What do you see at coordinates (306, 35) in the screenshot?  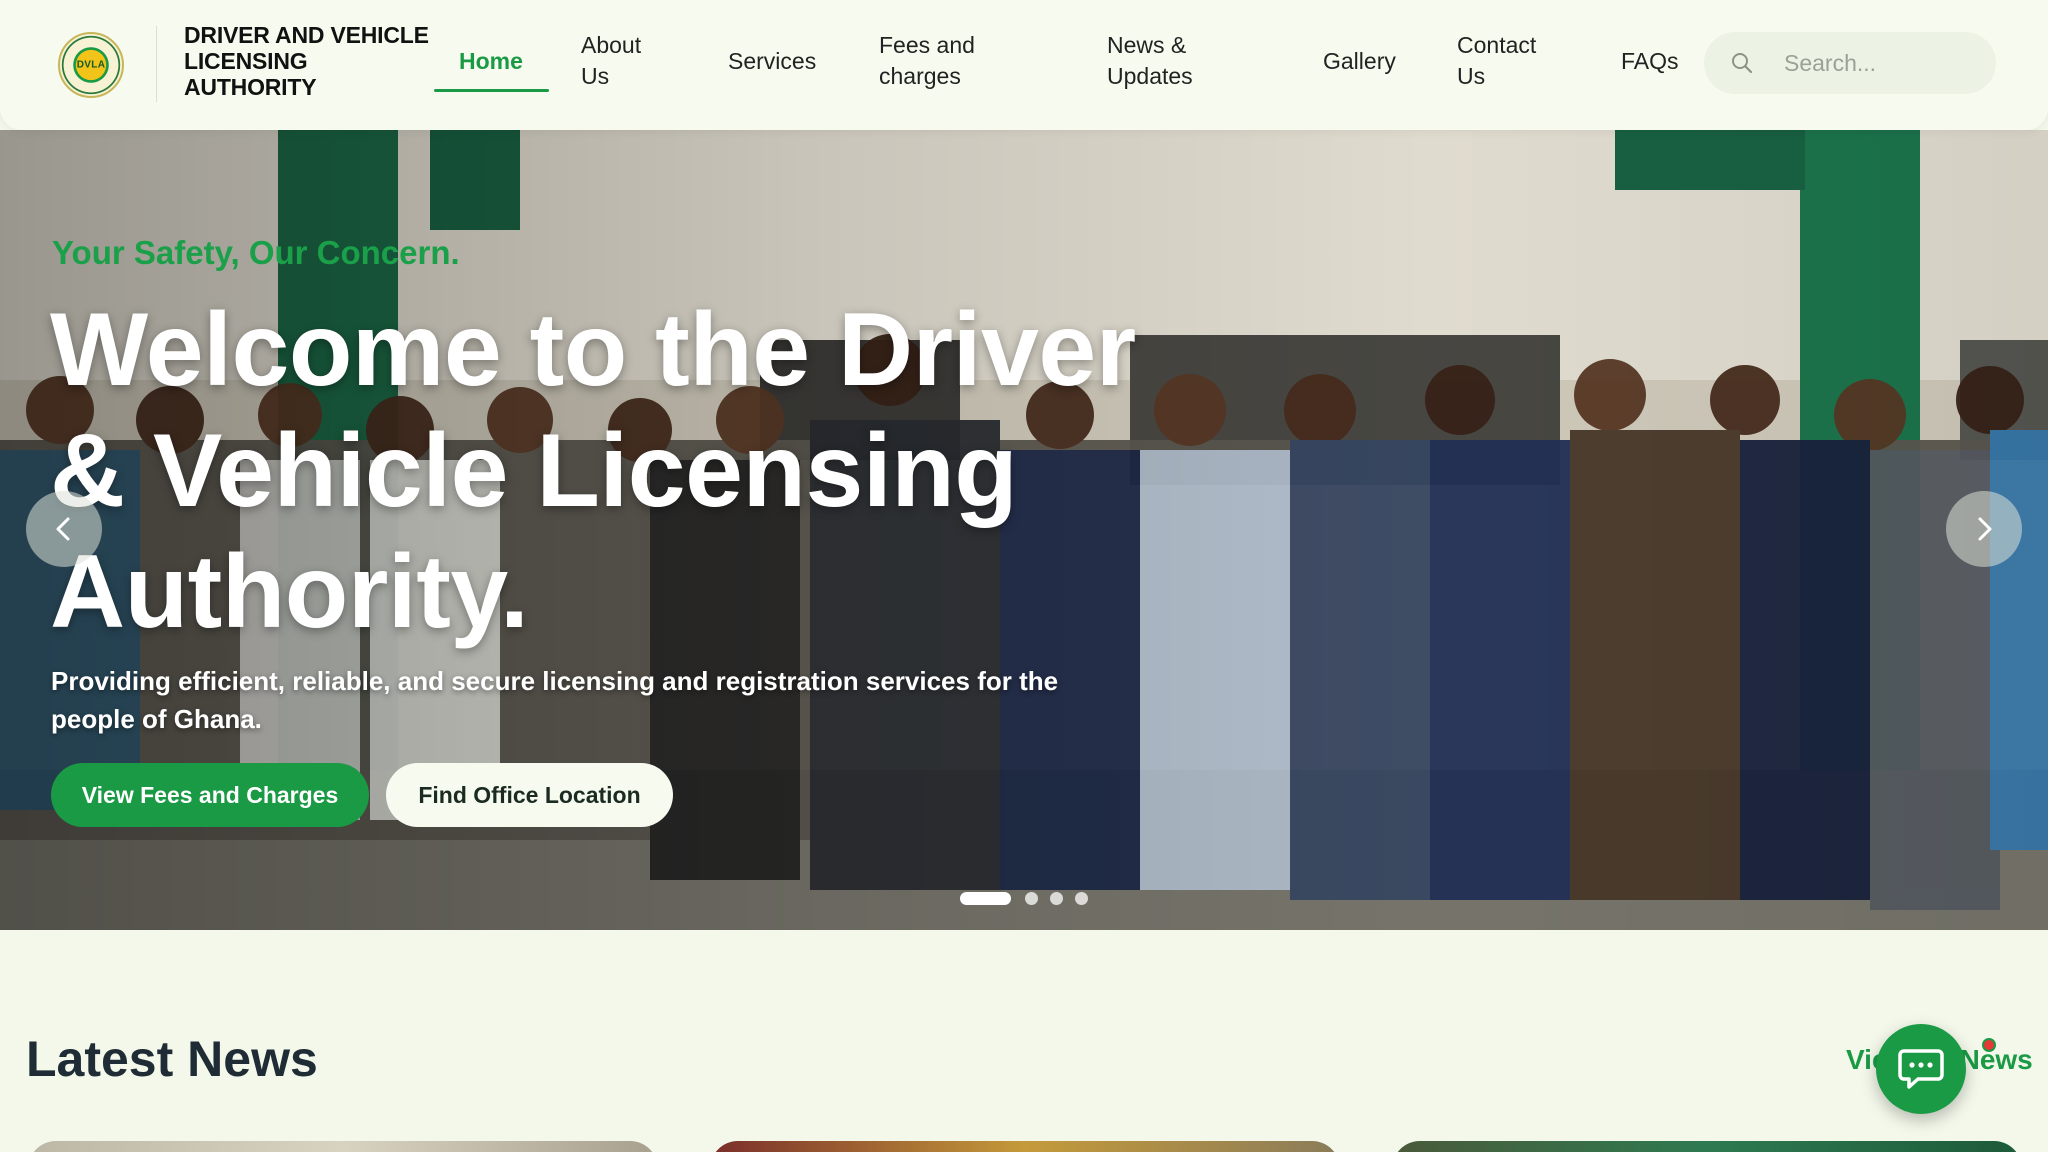 I see `brand-line-1: DRIVER AND VEHICLE` at bounding box center [306, 35].